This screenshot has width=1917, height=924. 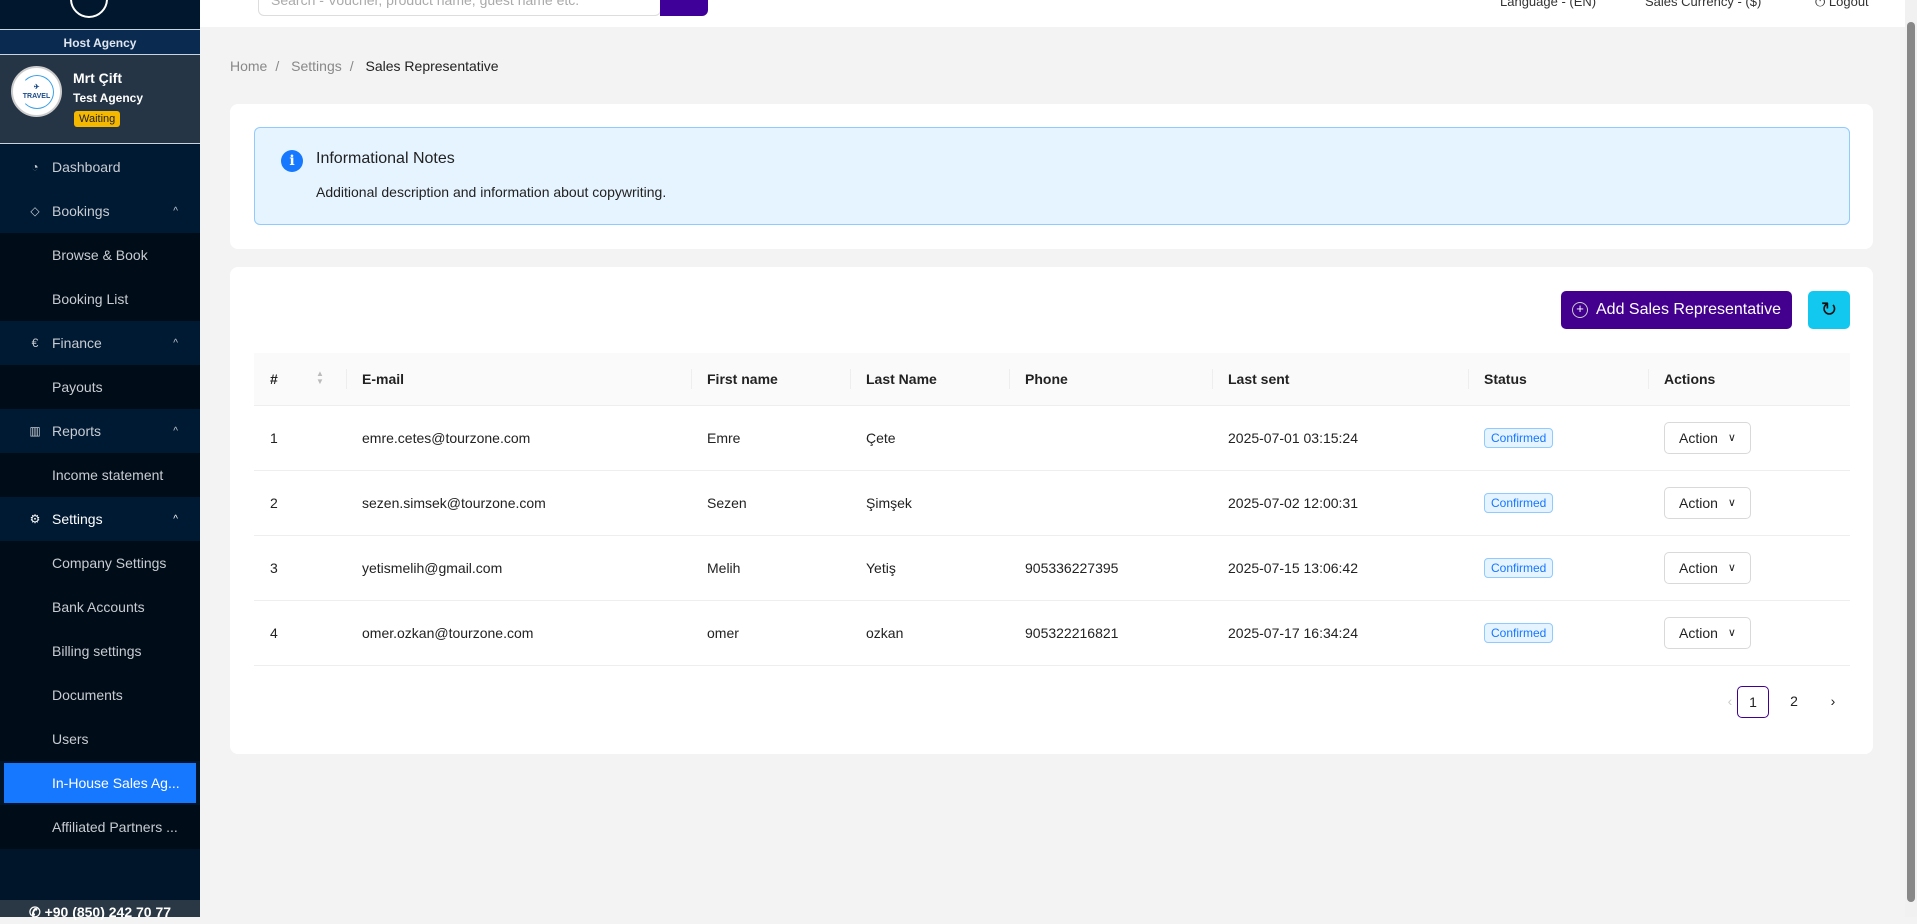 I want to click on sidebar-item-browse-book: Browse & Book, so click(x=100, y=255).